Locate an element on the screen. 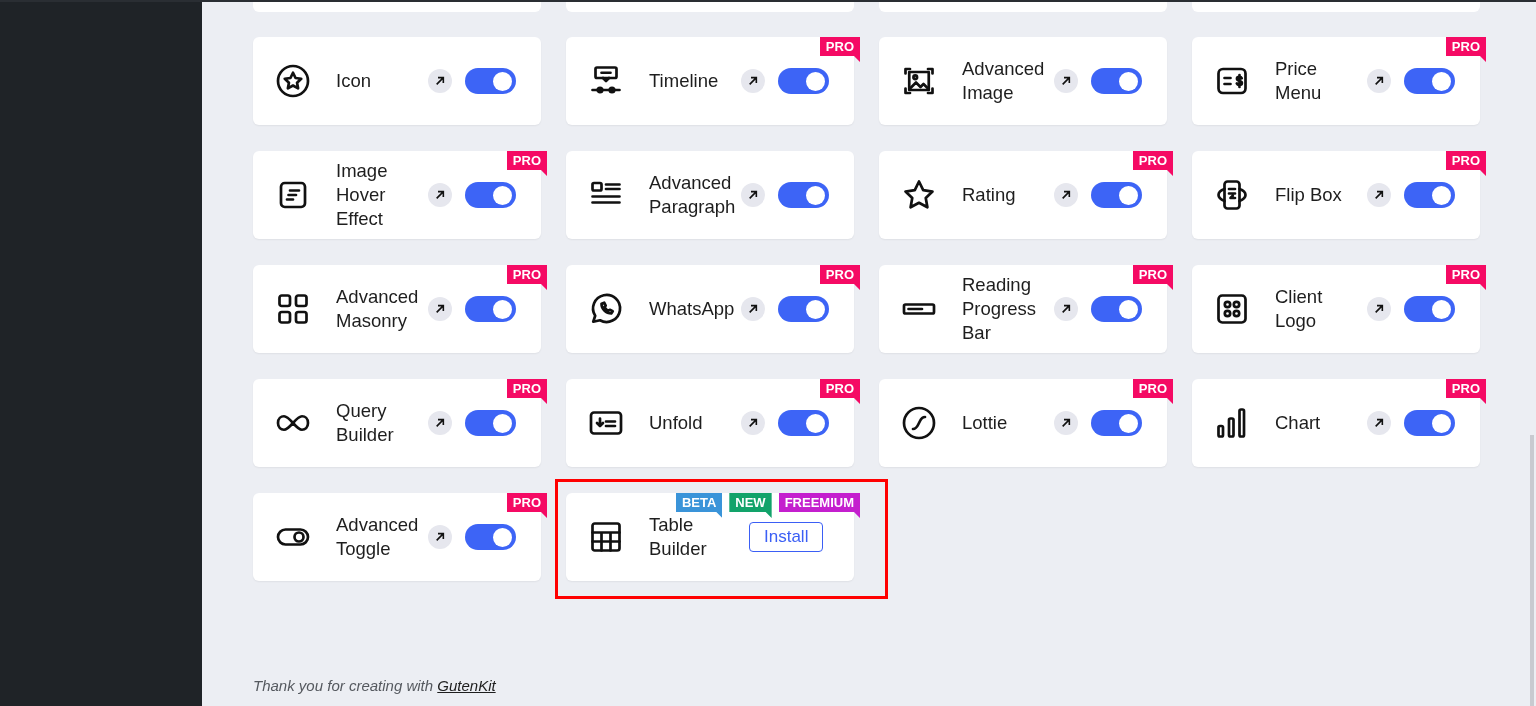  curve-circle-icon is located at coordinates (919, 423).